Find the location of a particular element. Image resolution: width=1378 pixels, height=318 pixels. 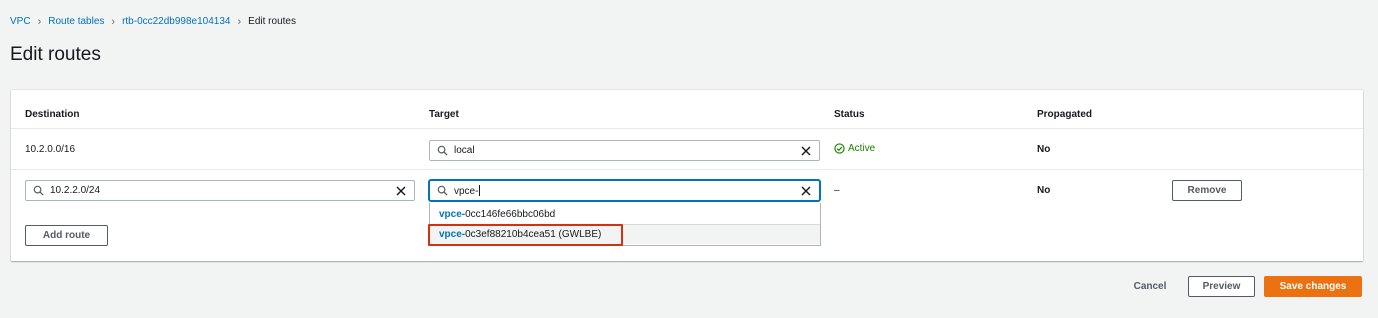

breadcrumb-vpc: VPC is located at coordinates (20, 21).